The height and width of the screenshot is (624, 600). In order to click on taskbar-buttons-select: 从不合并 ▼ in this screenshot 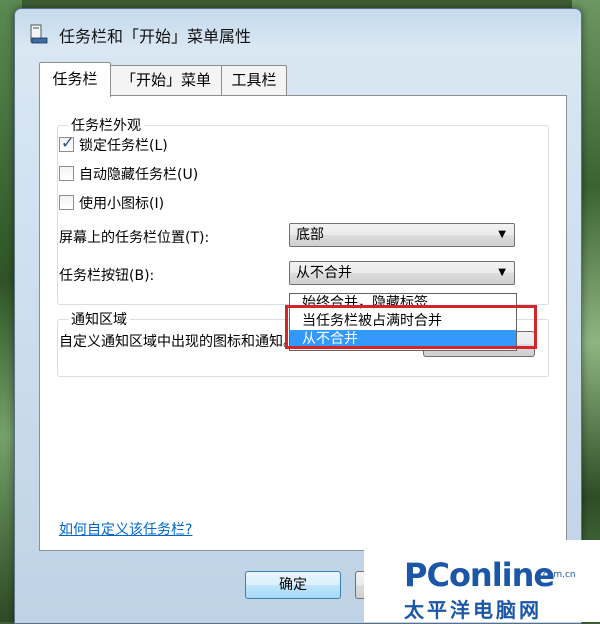, I will do `click(402, 273)`.